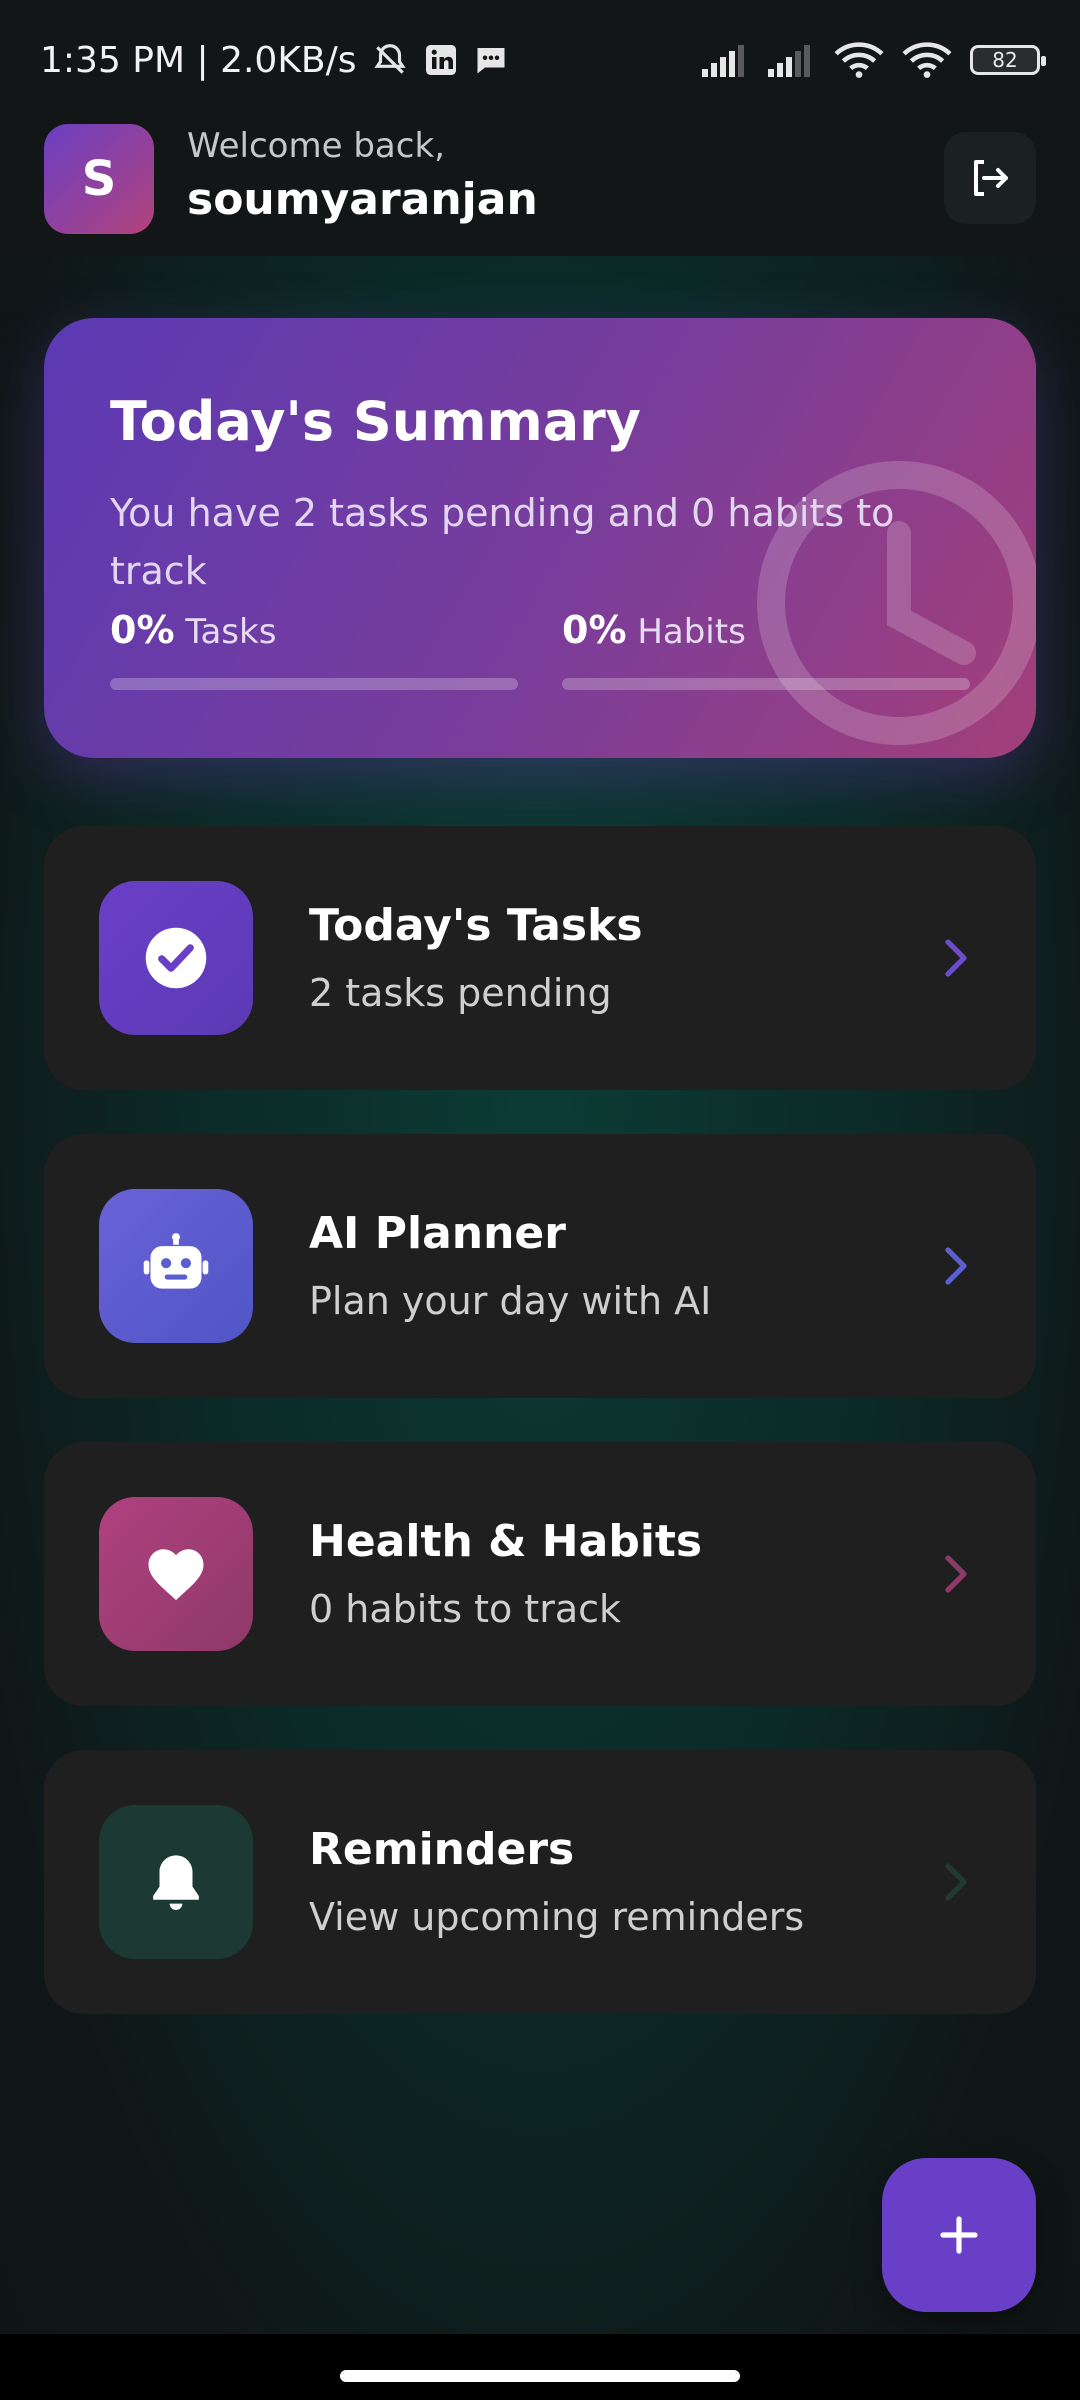 The width and height of the screenshot is (1080, 2400). I want to click on tasks-stat: 0% Tasks, so click(193, 630).